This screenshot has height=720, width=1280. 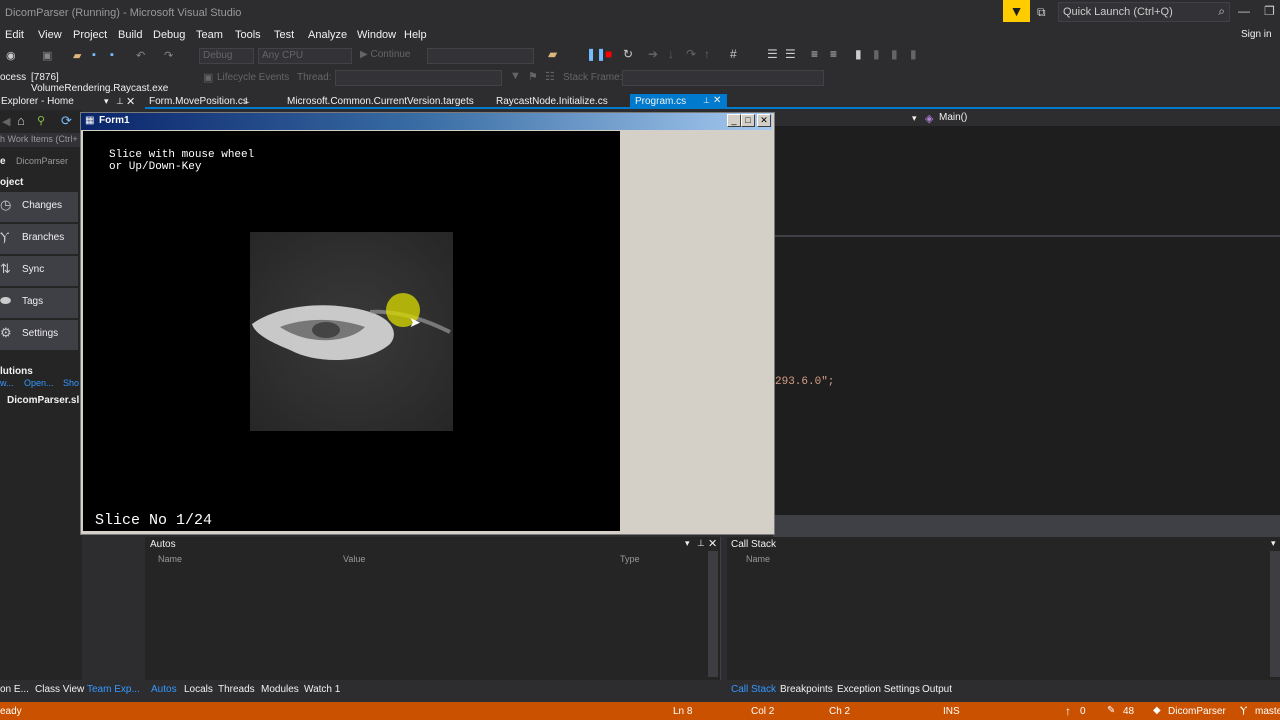 I want to click on nav-branches: Ⲩ Branches, so click(x=39, y=239).